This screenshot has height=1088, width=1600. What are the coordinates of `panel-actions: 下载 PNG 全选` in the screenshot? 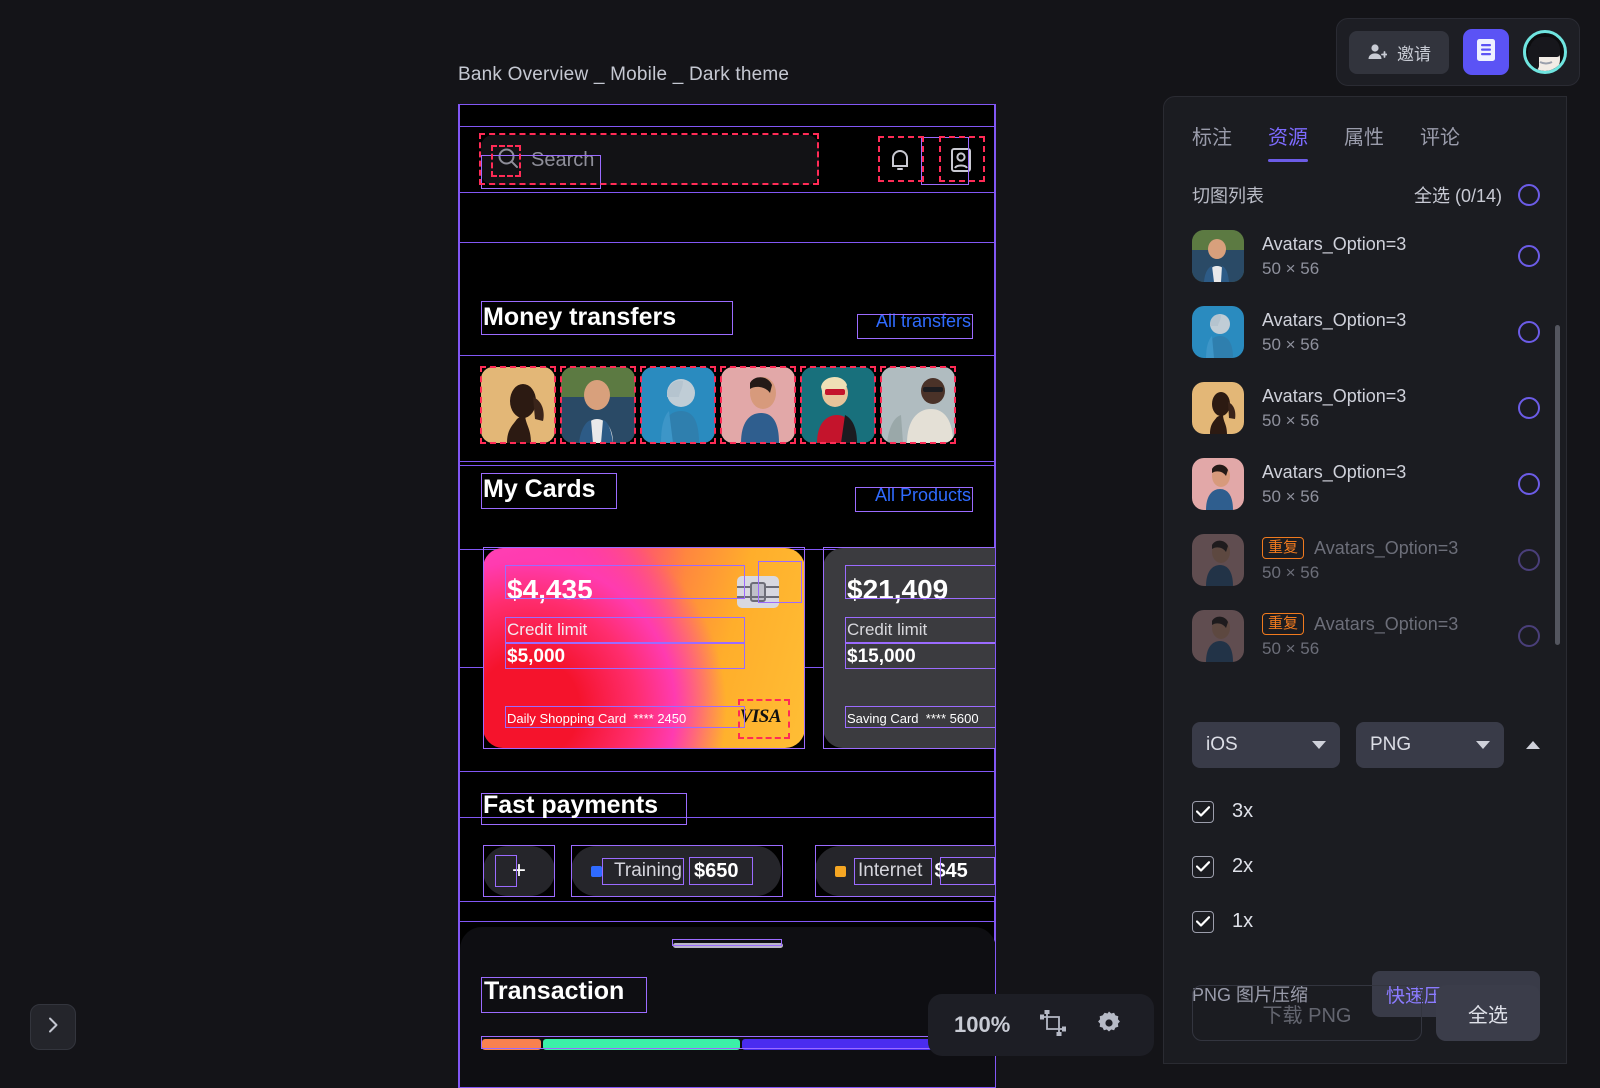 It's located at (1365, 1013).